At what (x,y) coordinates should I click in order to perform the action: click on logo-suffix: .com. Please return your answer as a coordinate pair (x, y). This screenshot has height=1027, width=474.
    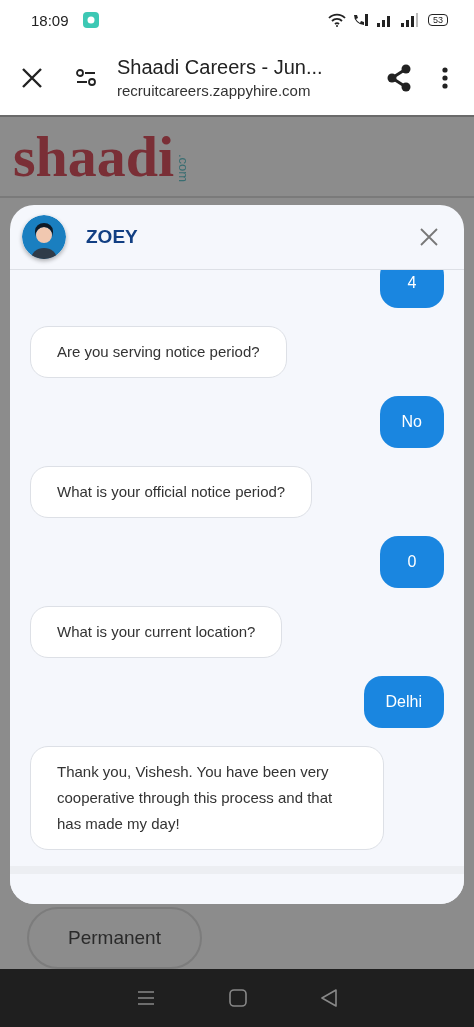
    Looking at the image, I should click on (184, 168).